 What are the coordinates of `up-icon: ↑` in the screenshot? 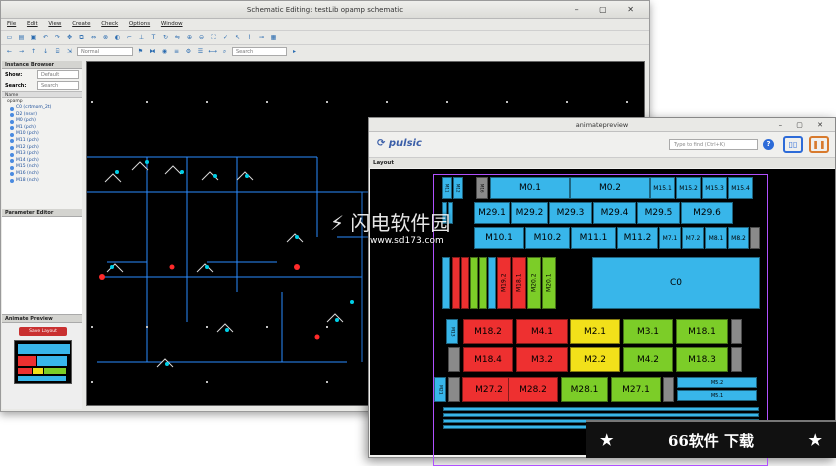 It's located at (33, 51).